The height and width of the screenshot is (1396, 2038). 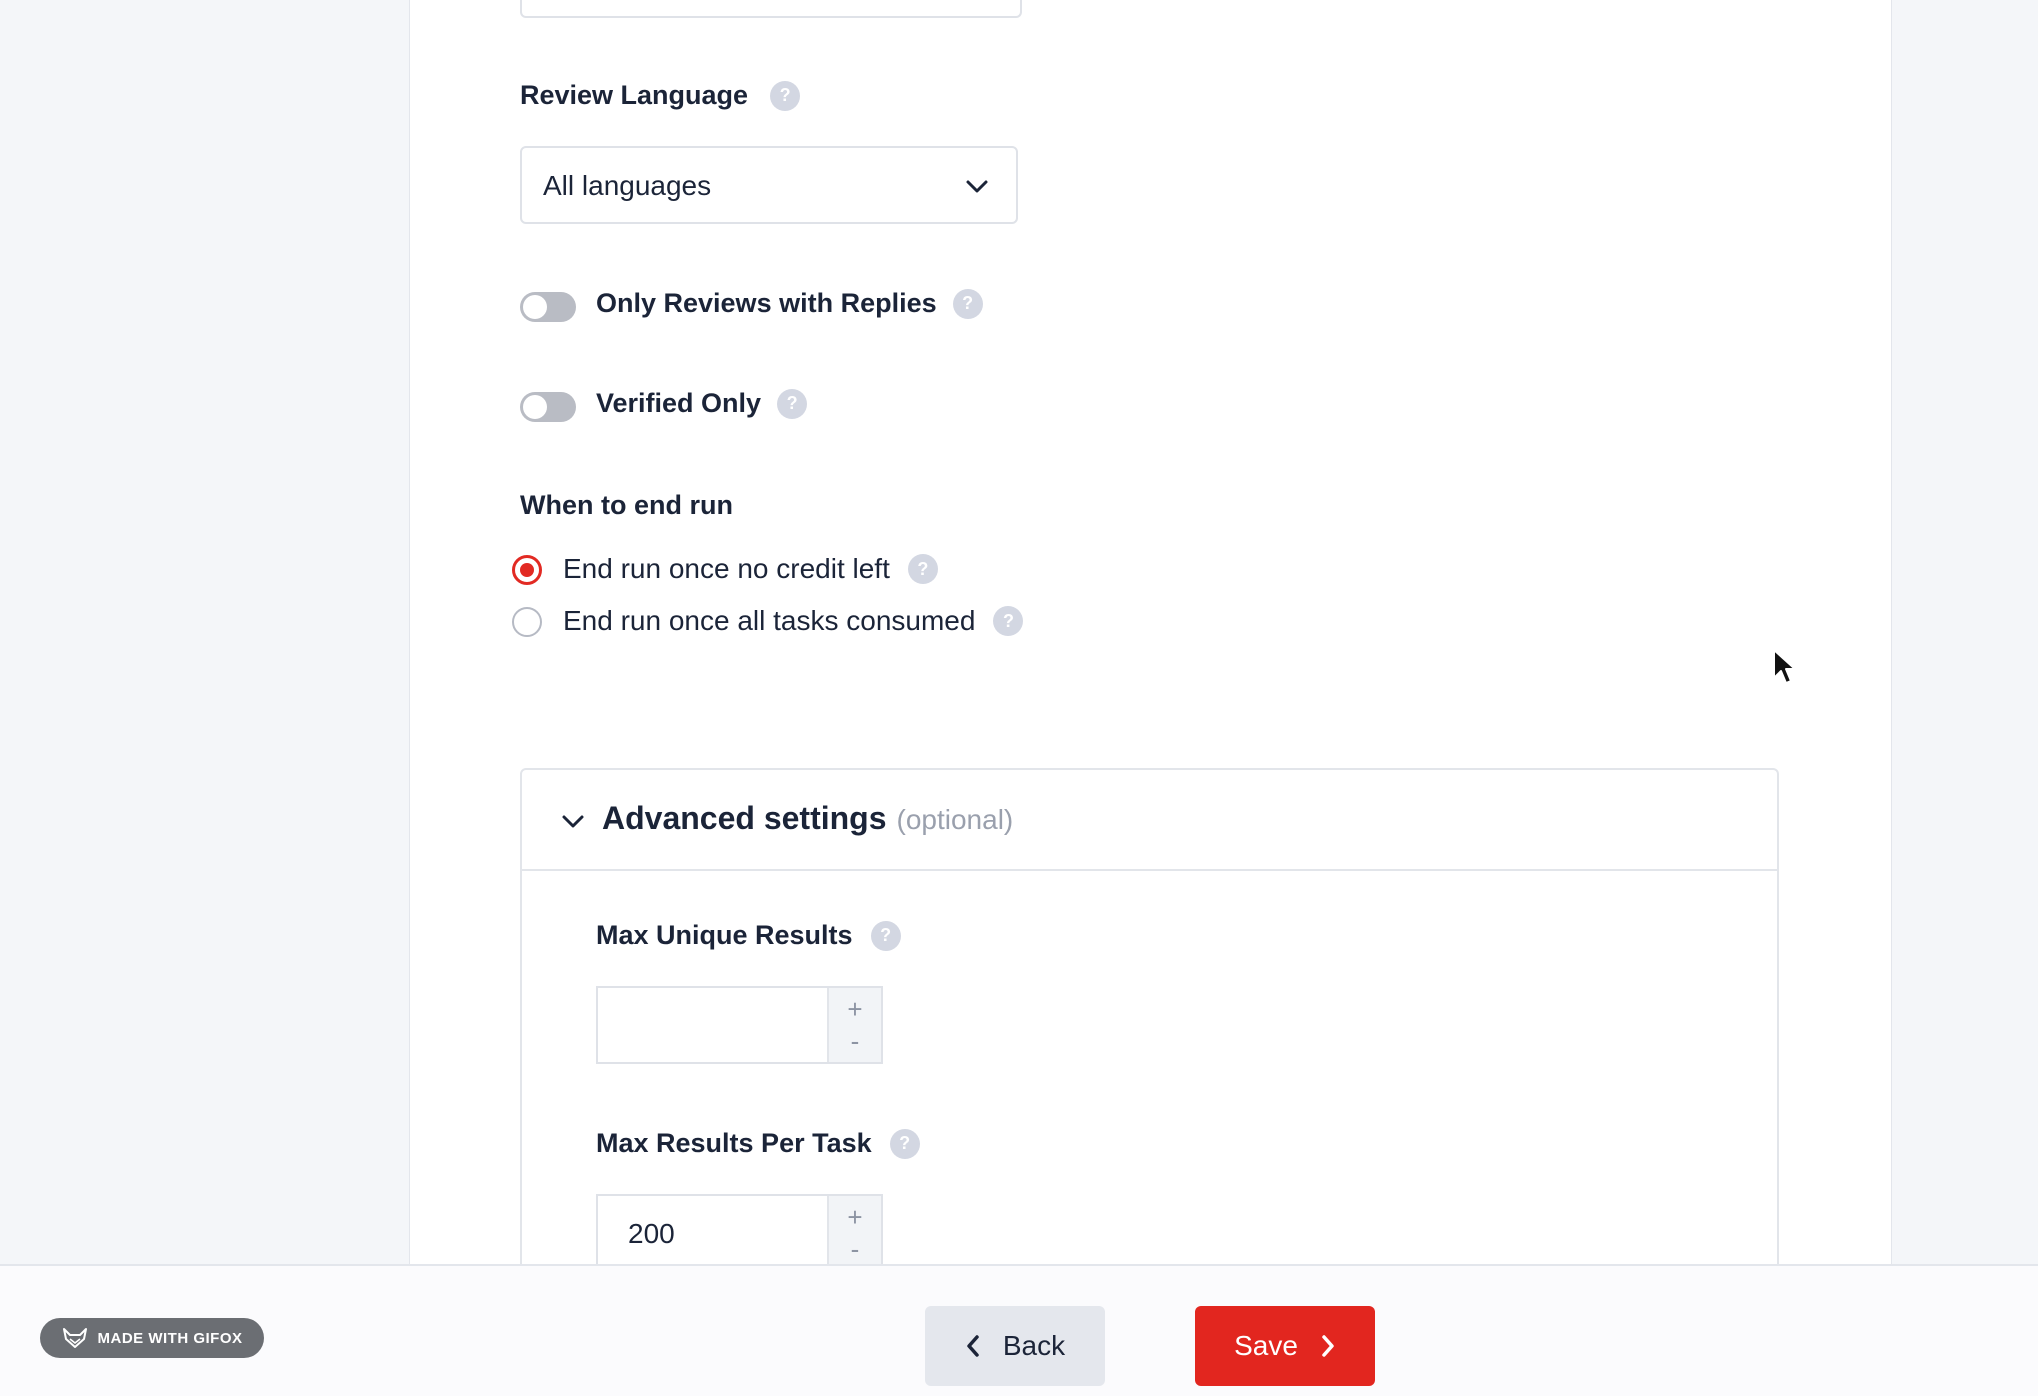 I want to click on advanced-settings-title-row: Advanced settings (optional), so click(x=807, y=818).